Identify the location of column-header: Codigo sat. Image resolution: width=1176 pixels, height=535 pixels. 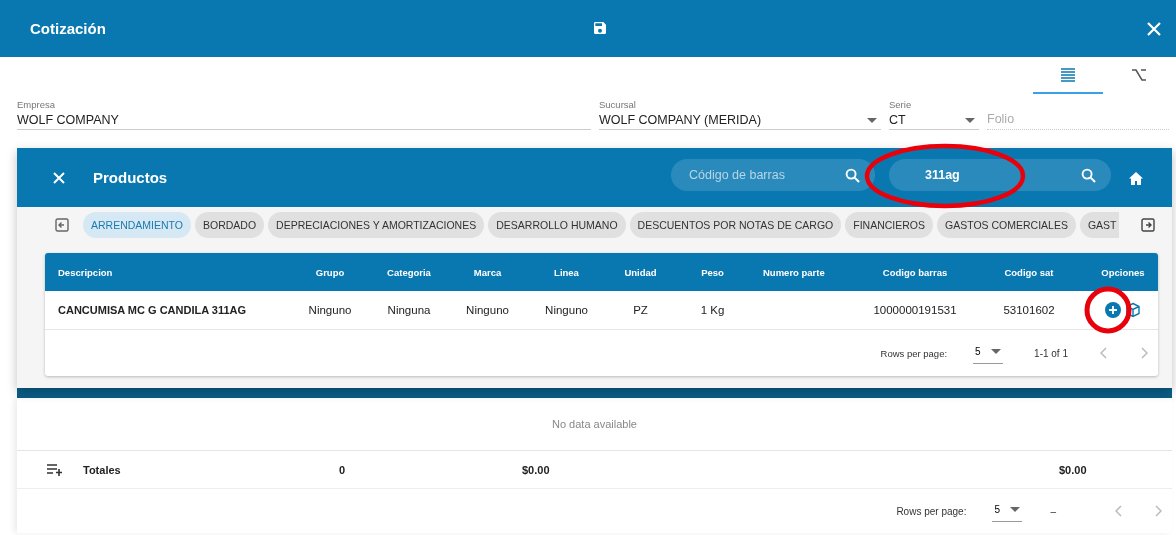
(1029, 272).